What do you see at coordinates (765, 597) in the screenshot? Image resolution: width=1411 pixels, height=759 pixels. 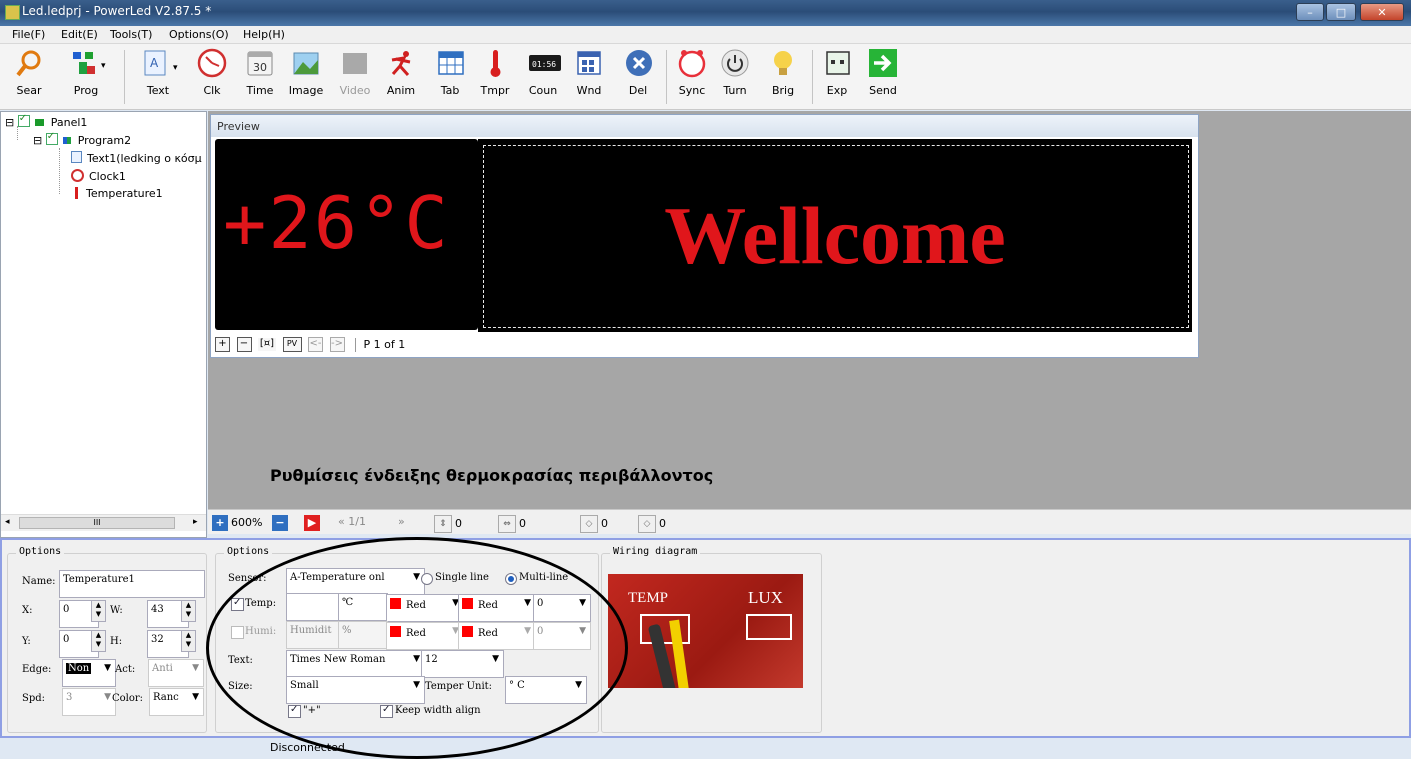 I see `lux-port-label: LUX` at bounding box center [765, 597].